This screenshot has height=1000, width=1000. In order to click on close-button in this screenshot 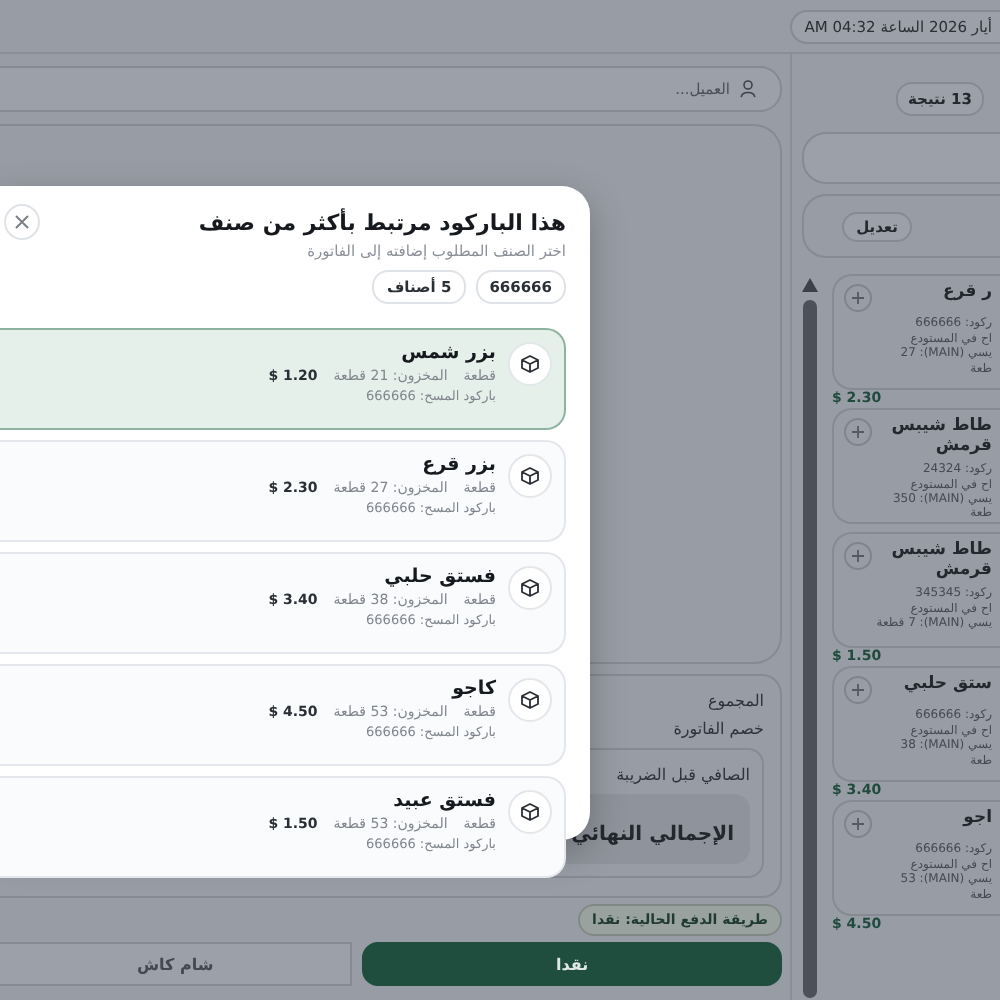, I will do `click(22, 222)`.